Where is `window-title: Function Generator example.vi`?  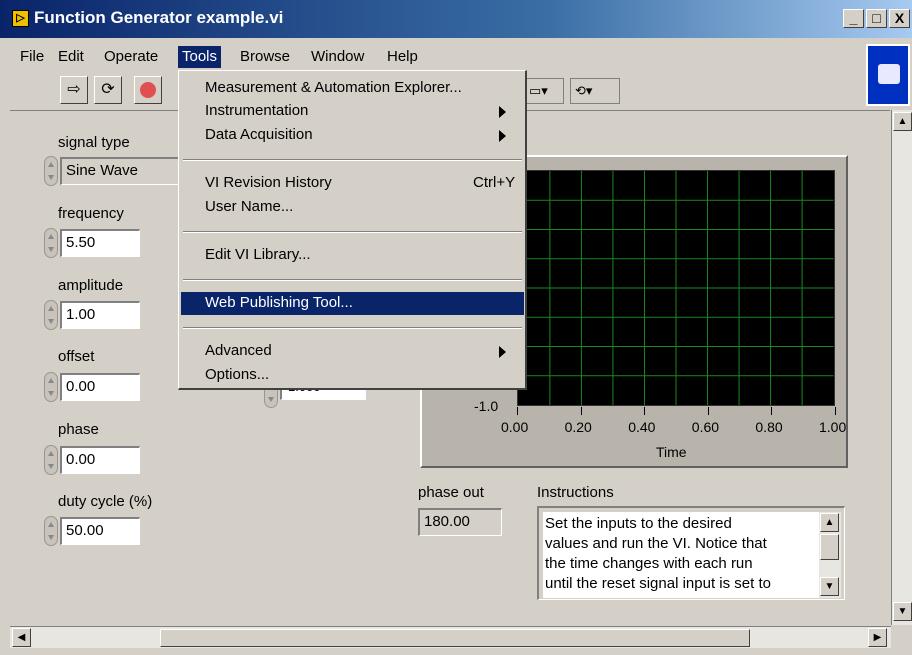
window-title: Function Generator example.vi is located at coordinates (159, 17).